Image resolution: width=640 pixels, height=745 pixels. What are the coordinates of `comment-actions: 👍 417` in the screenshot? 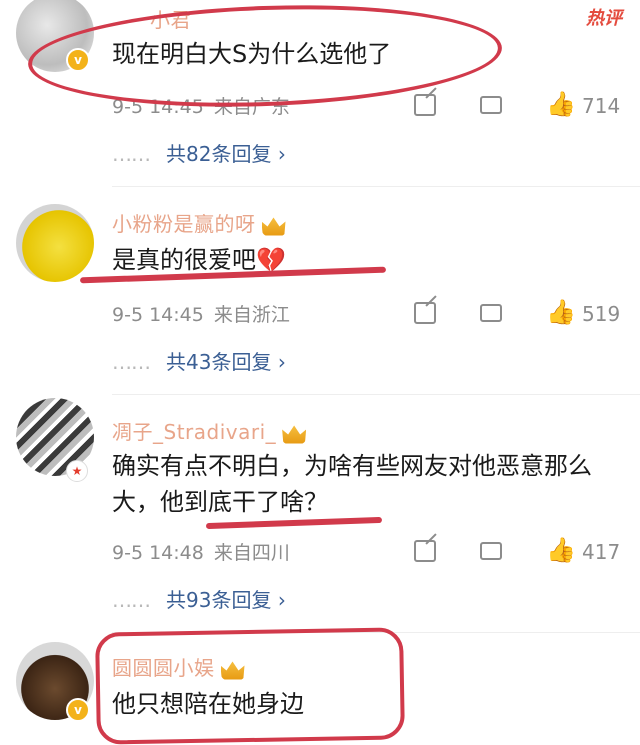 It's located at (517, 551).